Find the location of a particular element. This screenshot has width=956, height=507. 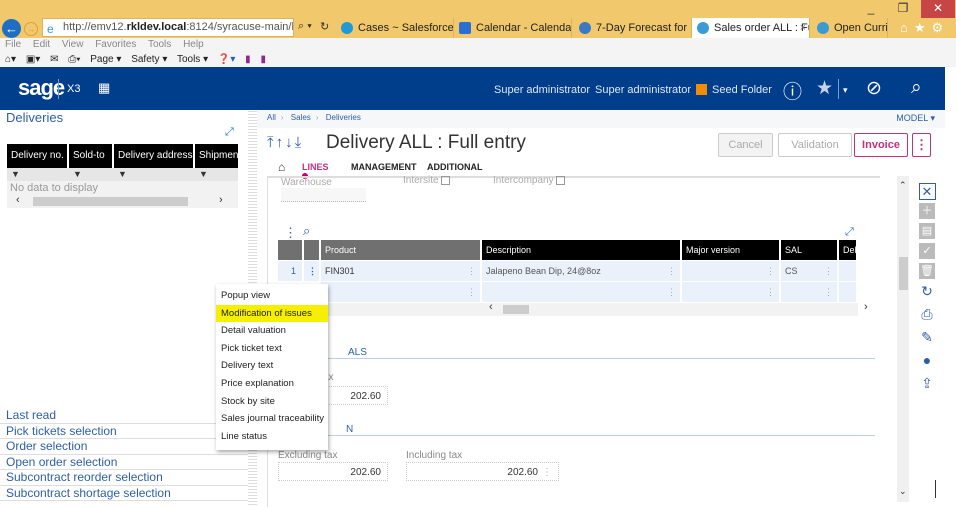

attachment-icon: ✎ is located at coordinates (927, 340).